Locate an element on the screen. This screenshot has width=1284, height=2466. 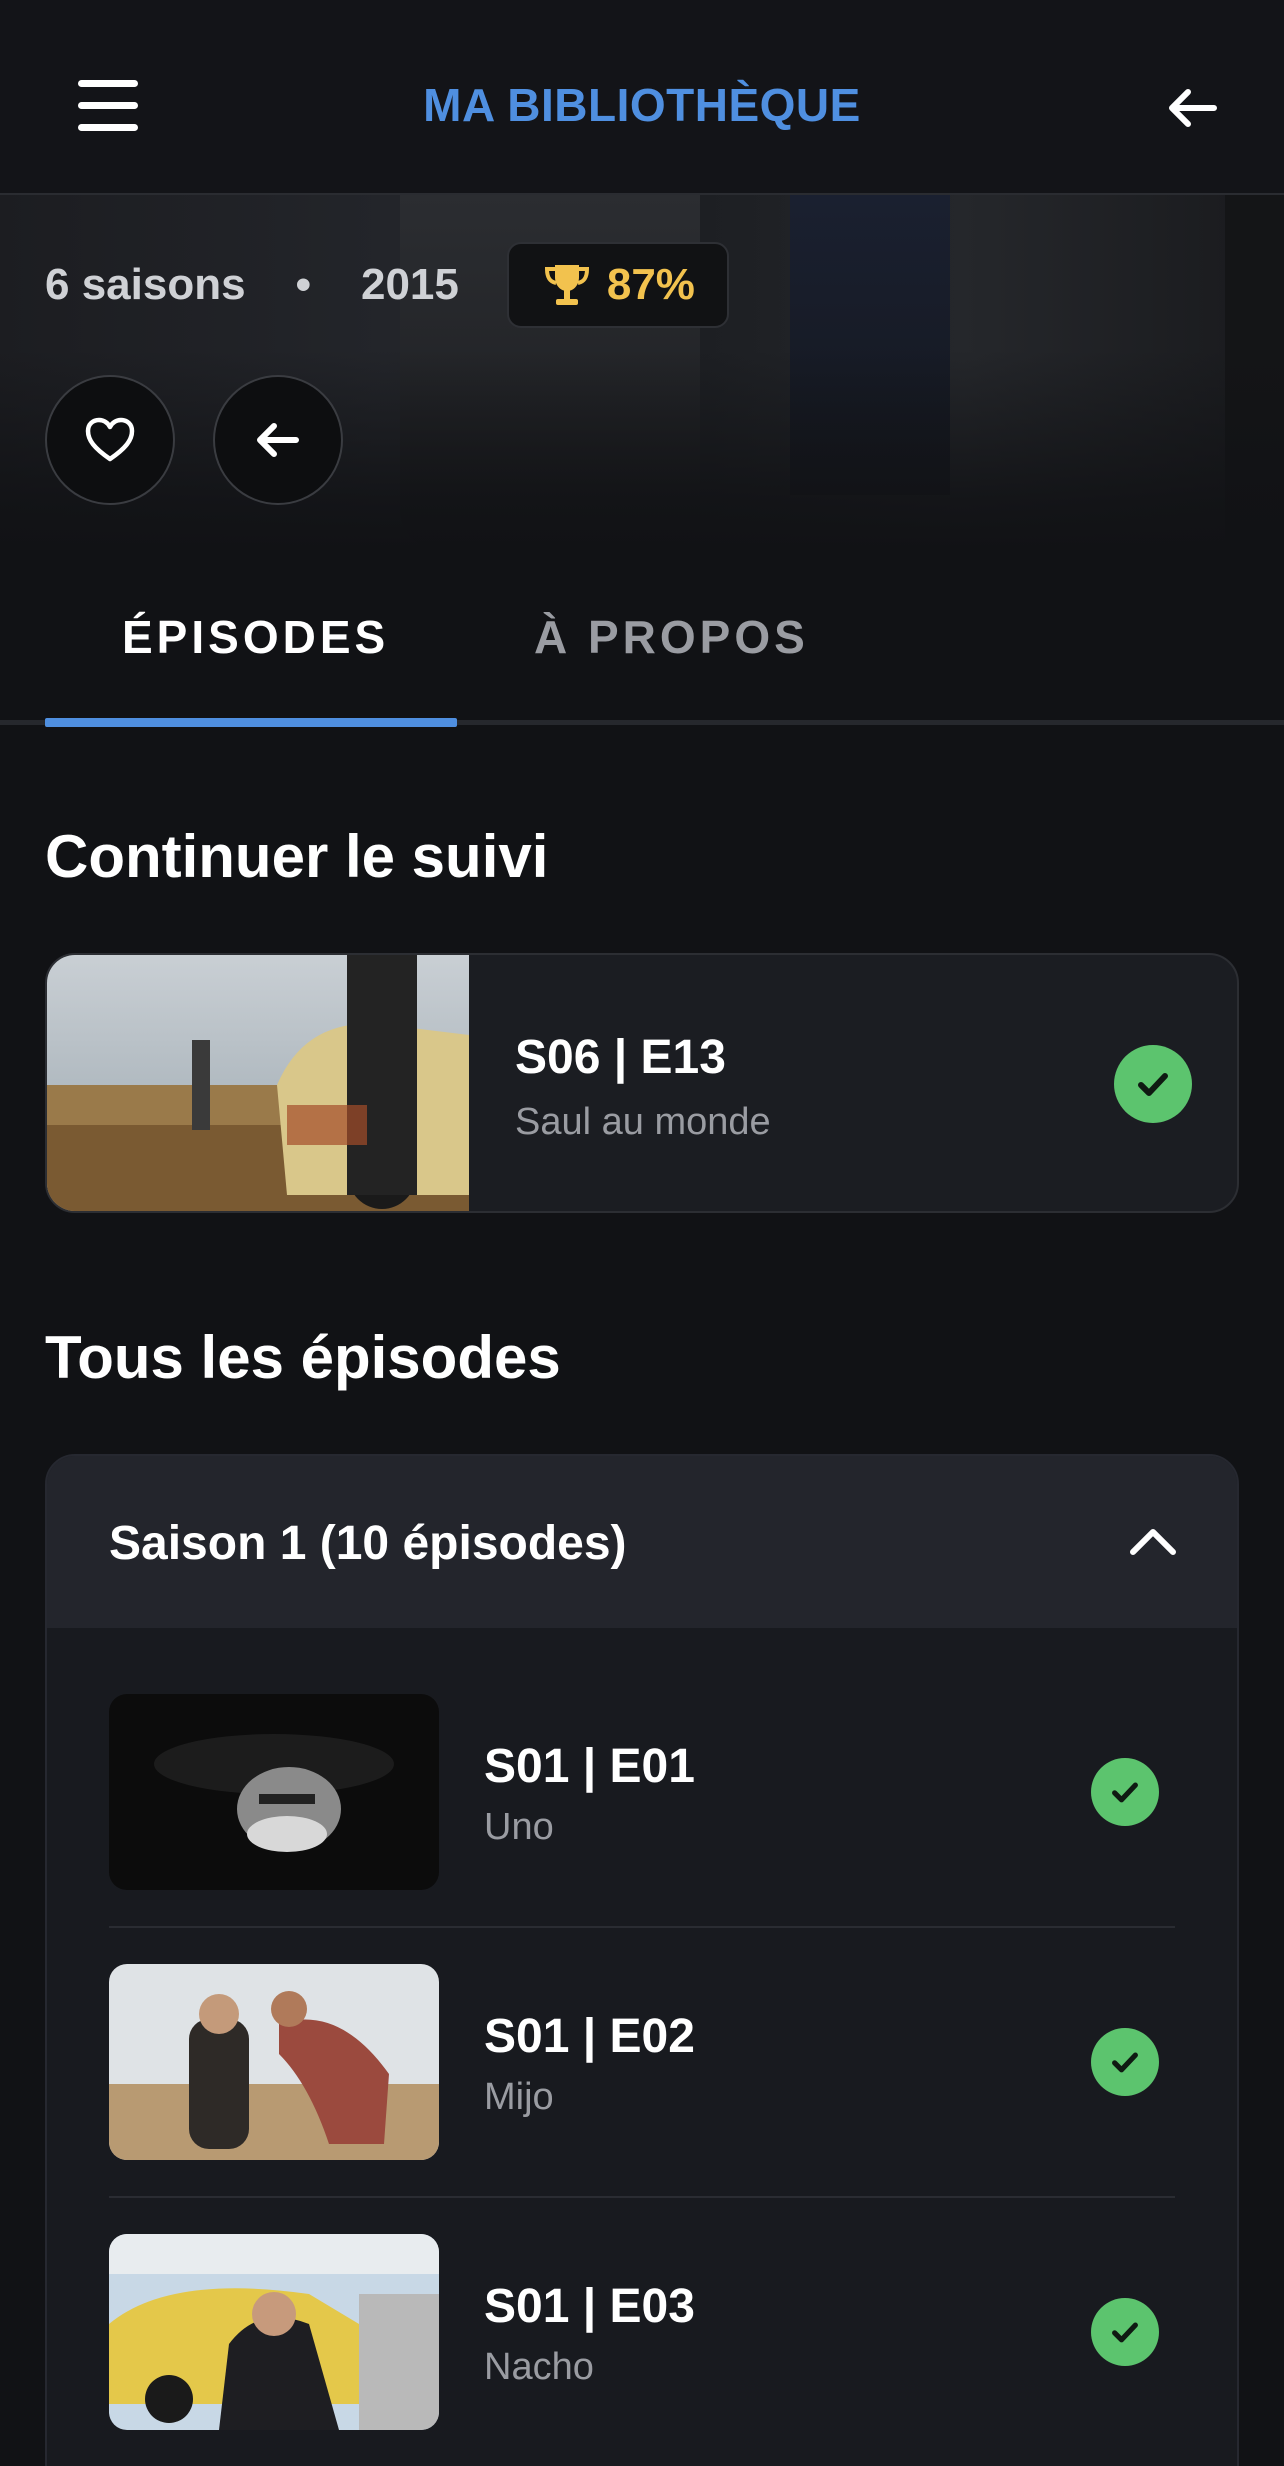
app-bar: MA BIBLIOTHÈQUE is located at coordinates (642, 97).